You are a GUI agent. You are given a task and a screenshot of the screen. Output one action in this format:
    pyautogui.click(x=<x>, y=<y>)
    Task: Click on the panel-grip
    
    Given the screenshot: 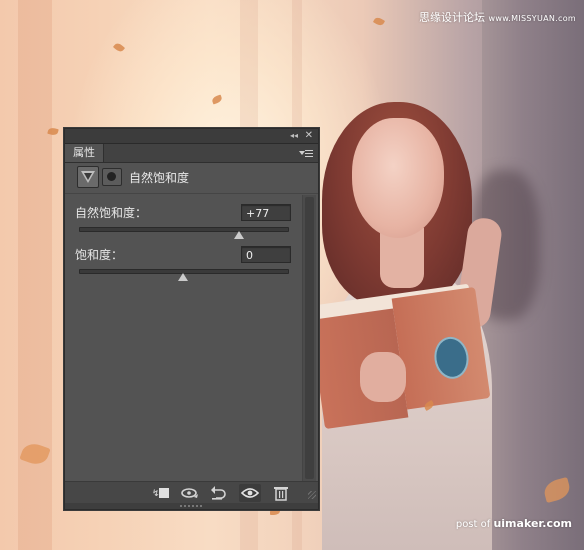 What is the action you would take?
    pyautogui.click(x=191, y=506)
    